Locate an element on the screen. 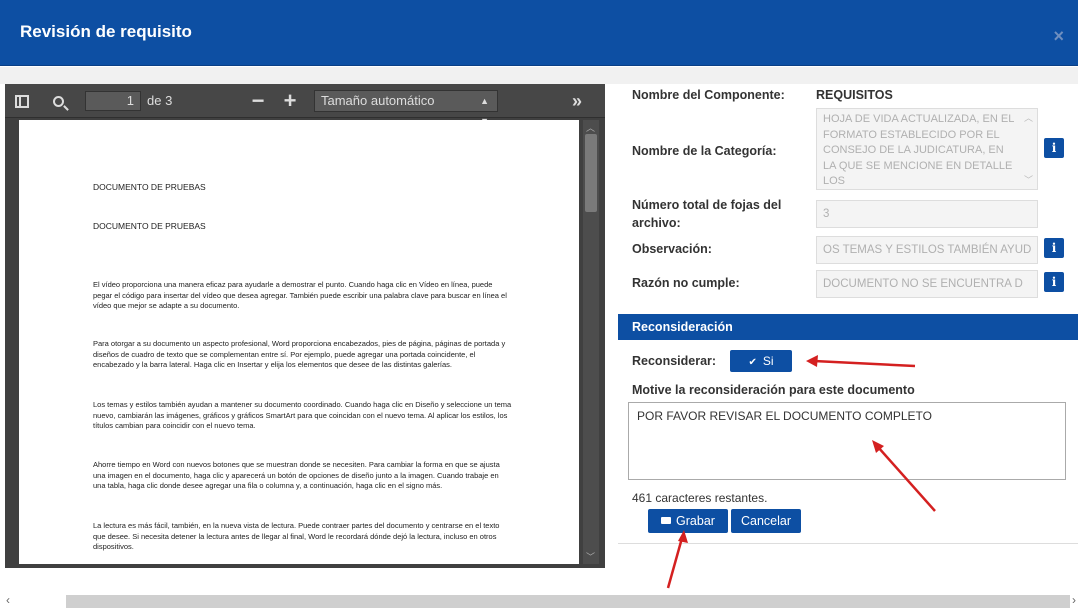  close-icon: × is located at coordinates (1058, 36).